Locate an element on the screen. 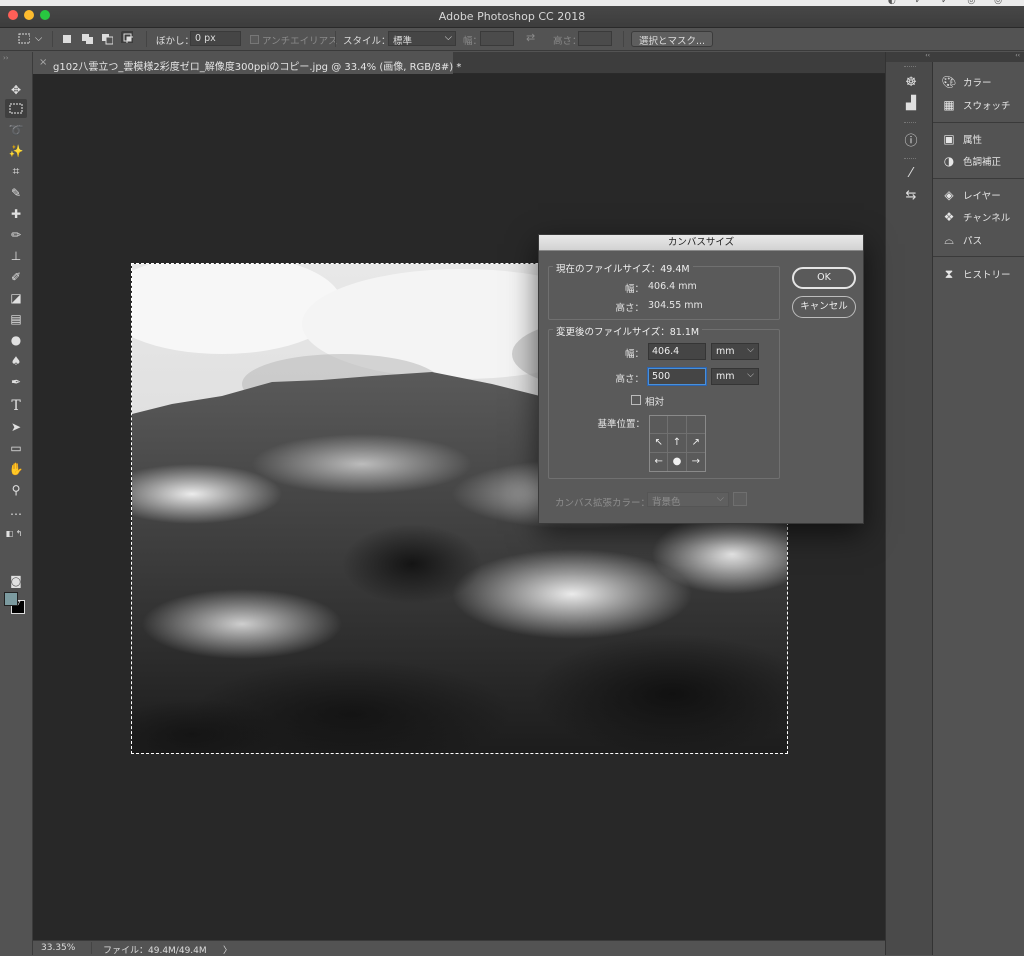  anchor-grid: ↖ ↑ ↗ ← ● → is located at coordinates (677, 443).